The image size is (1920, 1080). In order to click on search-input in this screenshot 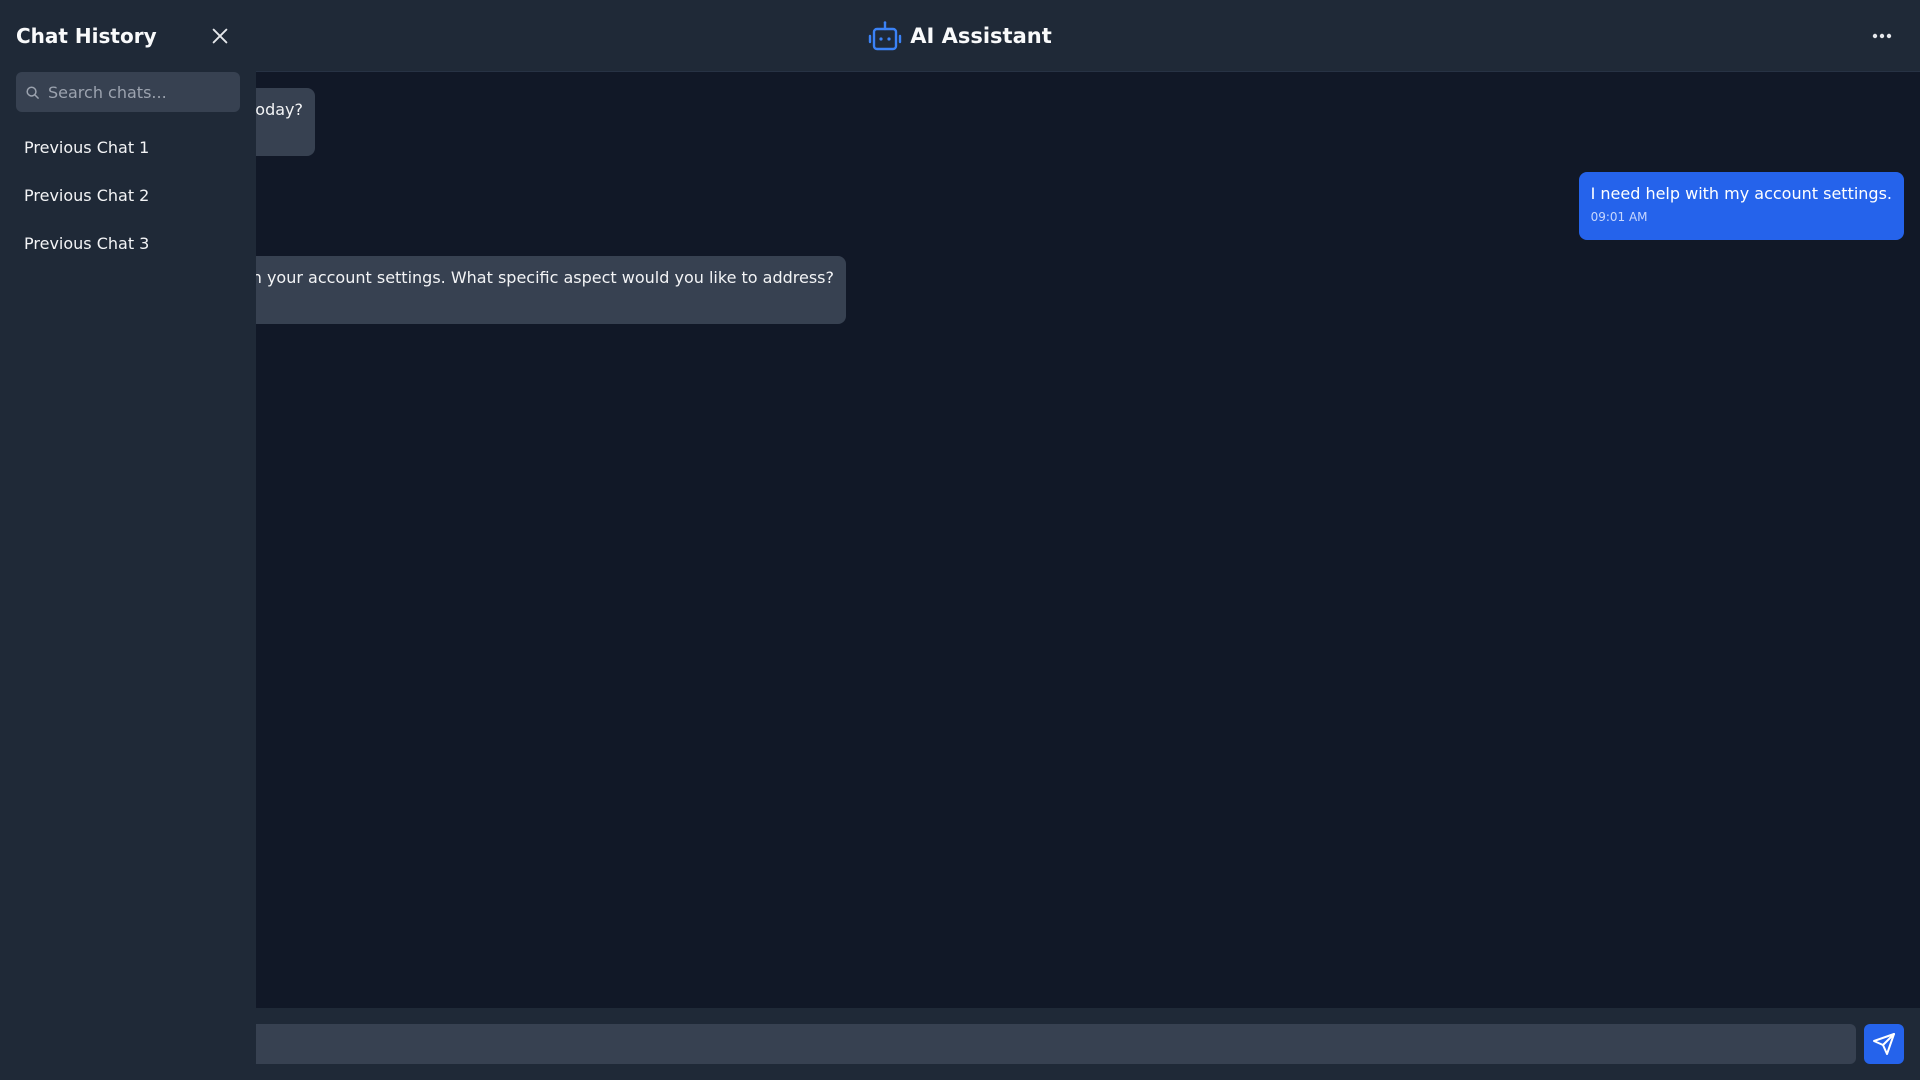, I will do `click(128, 92)`.